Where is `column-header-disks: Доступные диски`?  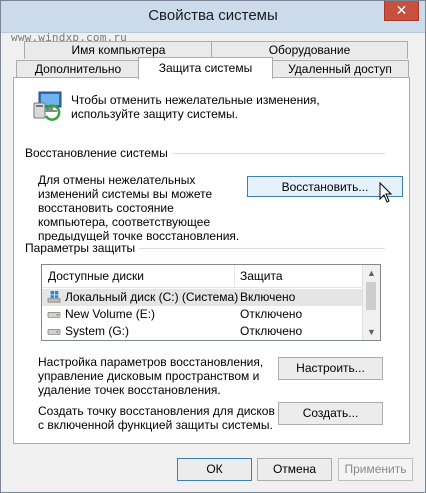 column-header-disks: Доступные диски is located at coordinates (96, 276).